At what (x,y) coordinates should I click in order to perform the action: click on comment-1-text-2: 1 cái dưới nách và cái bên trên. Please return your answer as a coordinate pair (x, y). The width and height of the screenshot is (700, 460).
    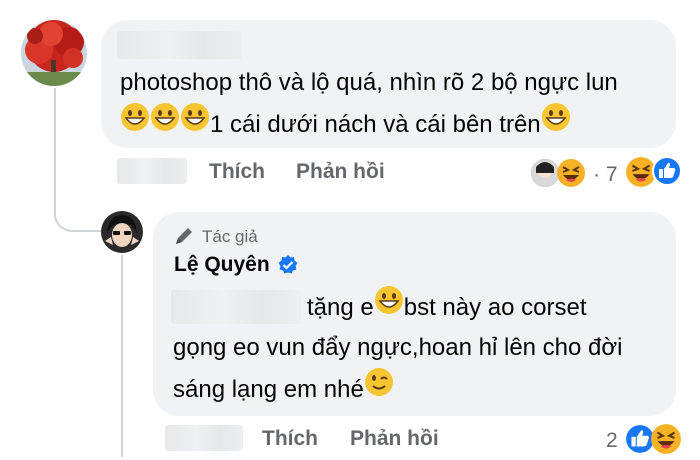
    Looking at the image, I should click on (375, 124).